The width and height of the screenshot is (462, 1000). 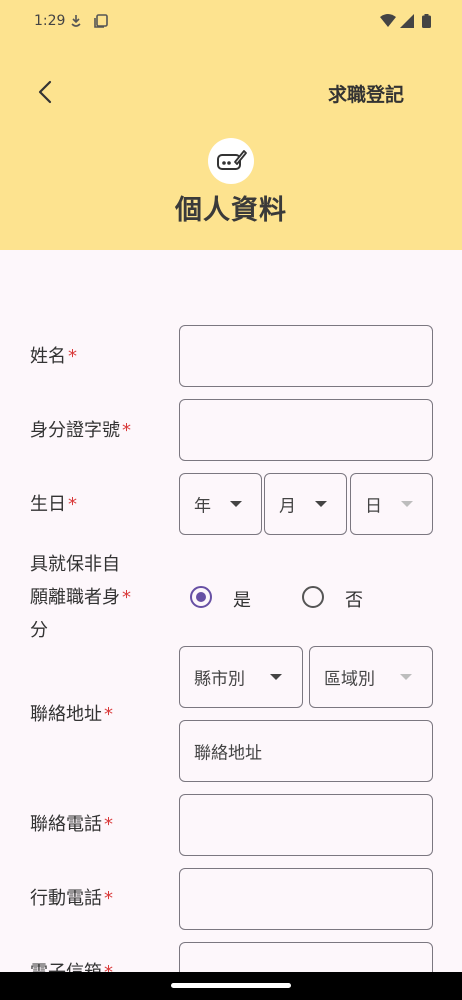 I want to click on phone-input, so click(x=306, y=825).